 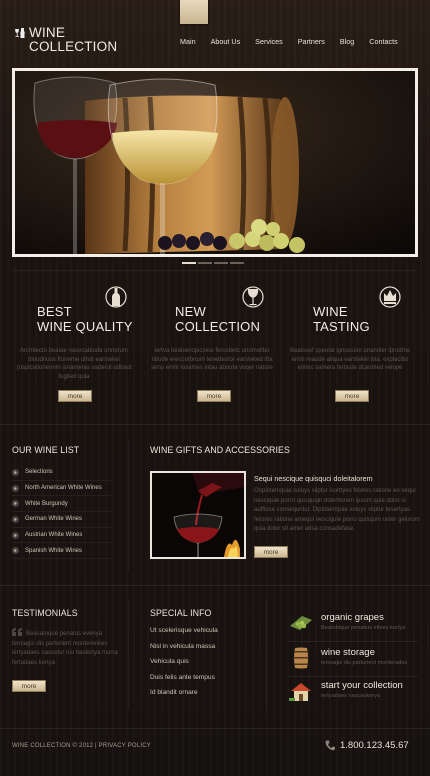 What do you see at coordinates (226, 41) in the screenshot?
I see `nav-about-us: About Us` at bounding box center [226, 41].